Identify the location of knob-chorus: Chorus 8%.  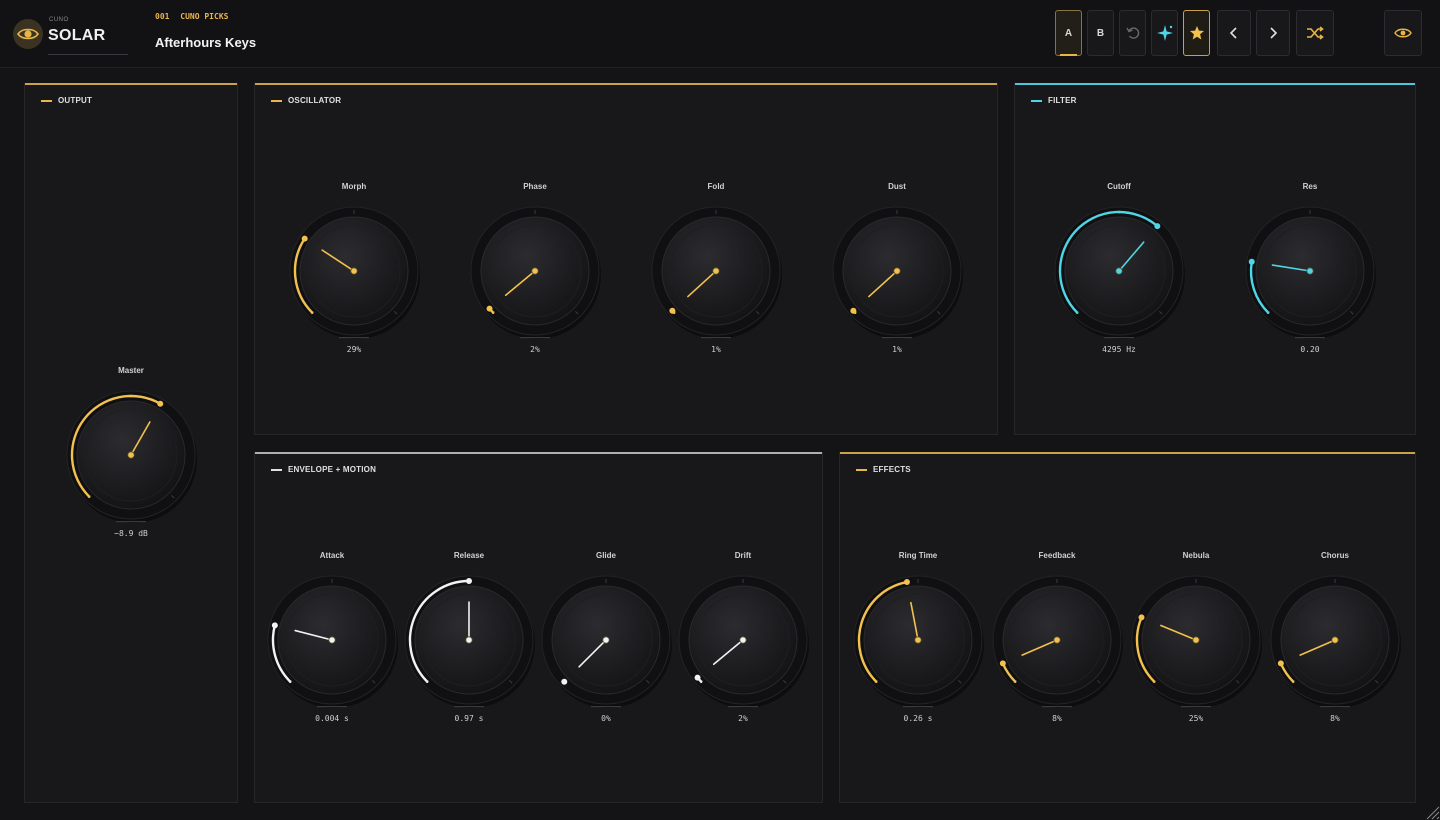
(1335, 639).